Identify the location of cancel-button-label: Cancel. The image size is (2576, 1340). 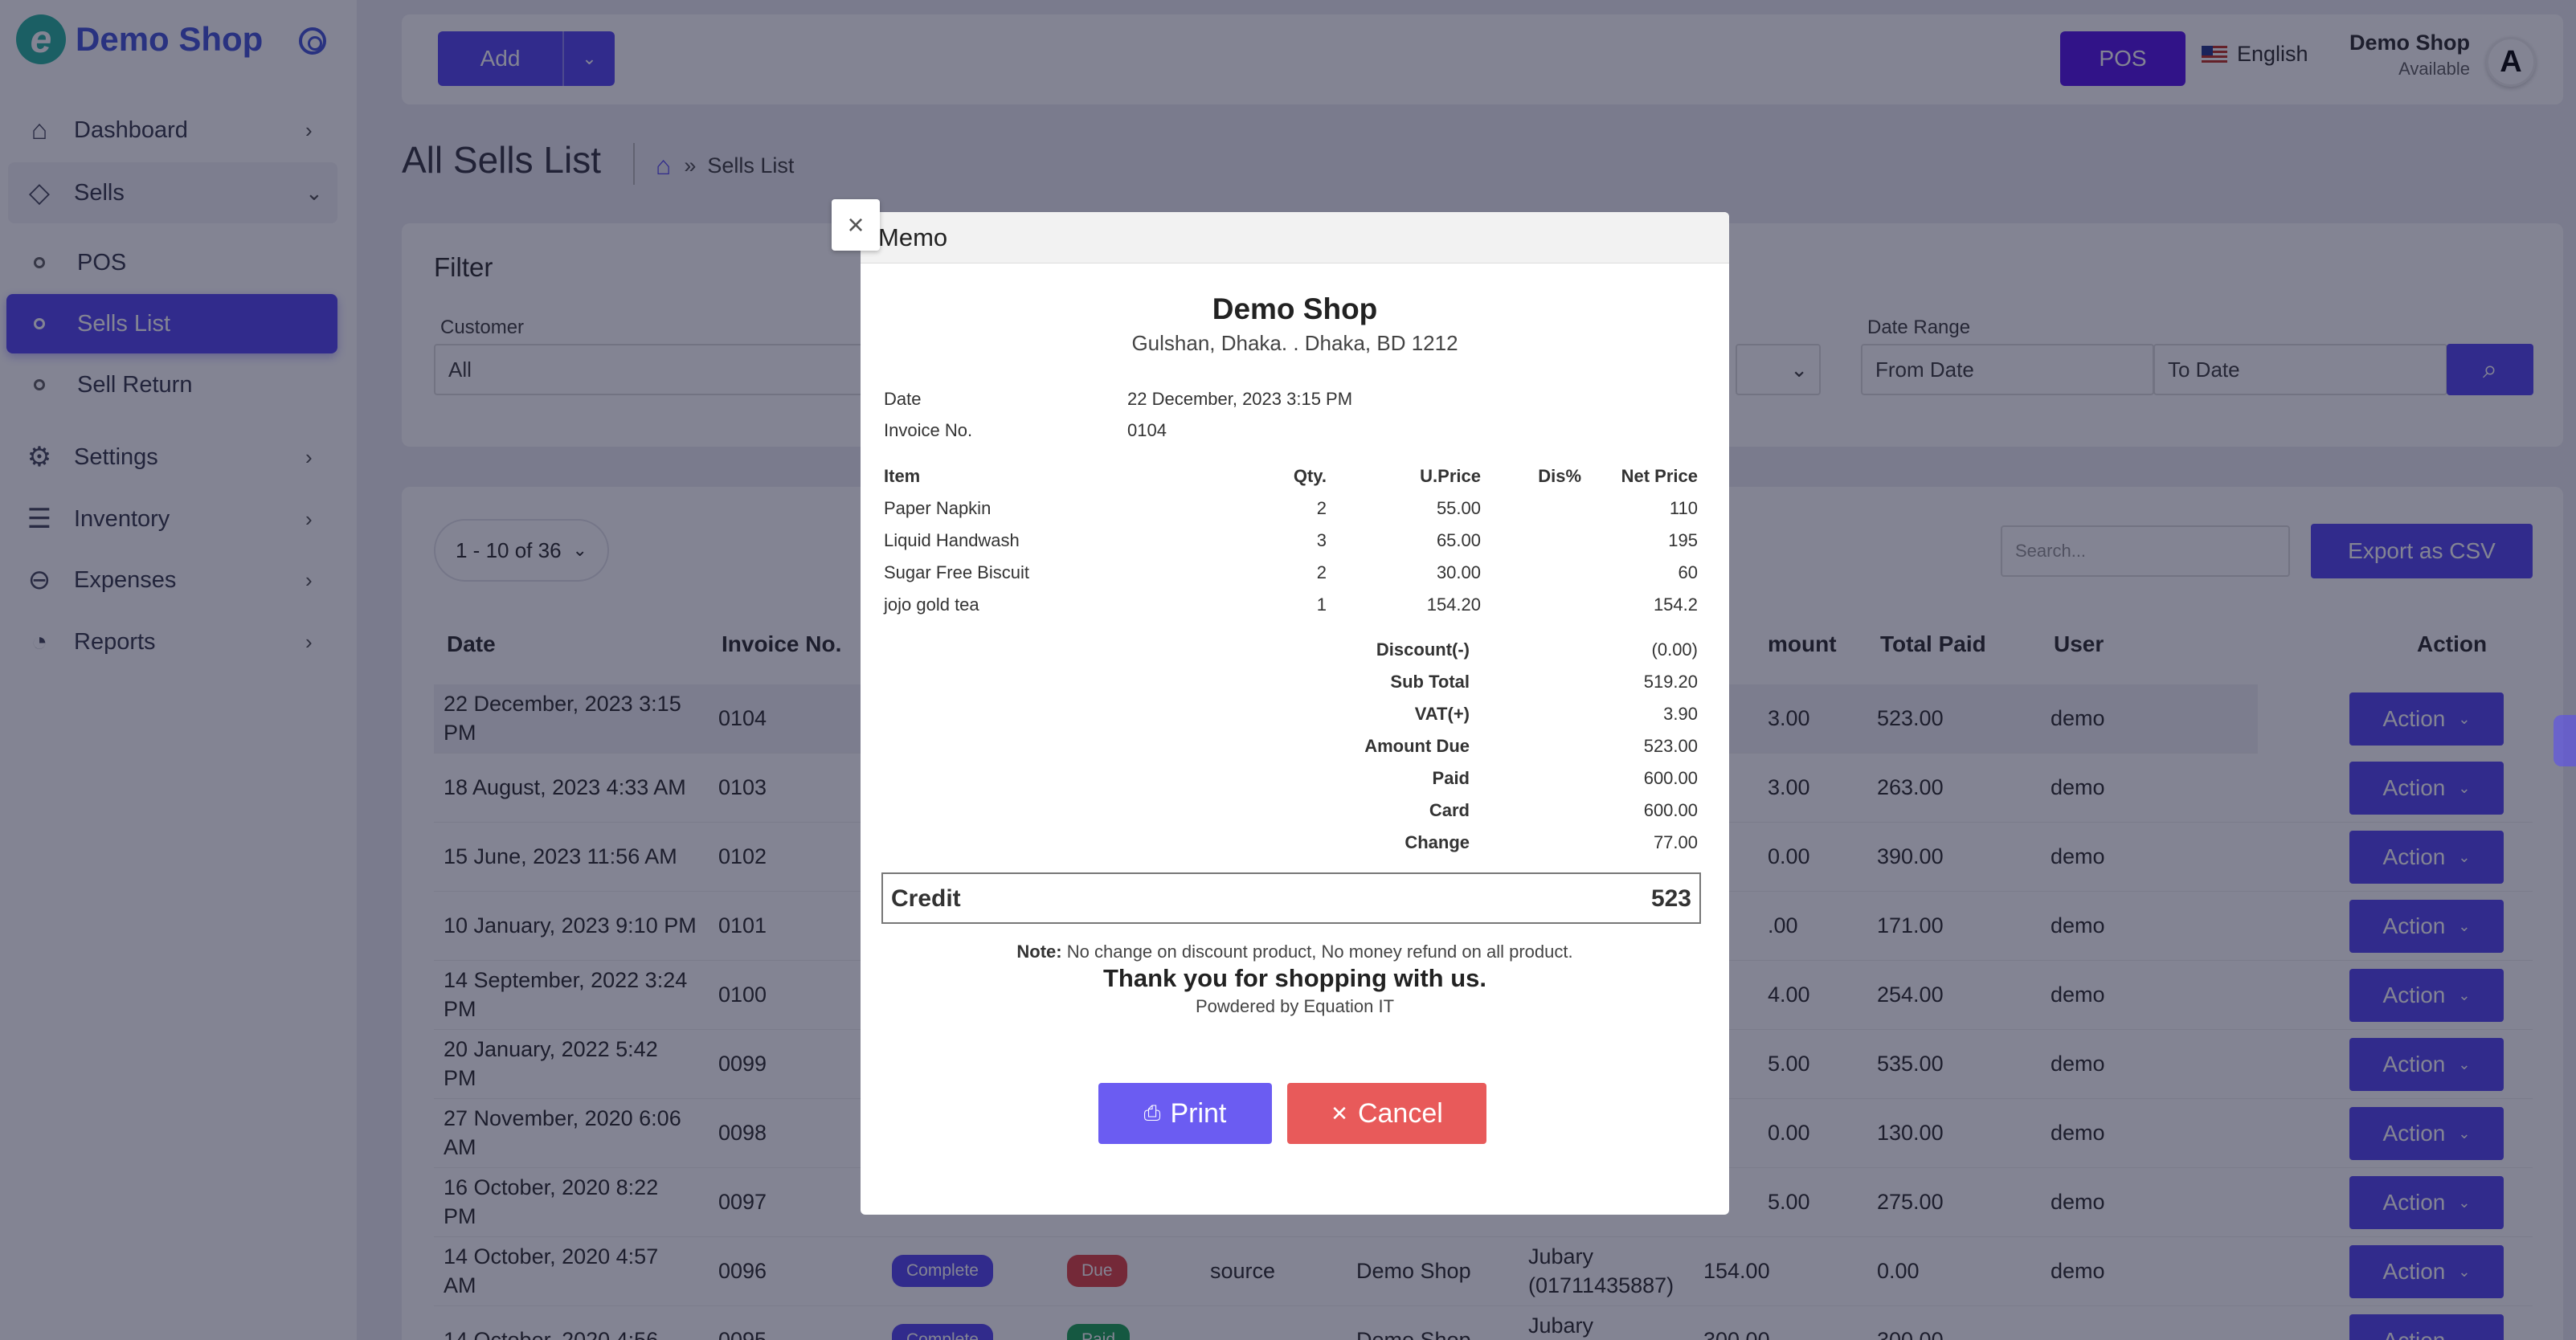
(1400, 1113).